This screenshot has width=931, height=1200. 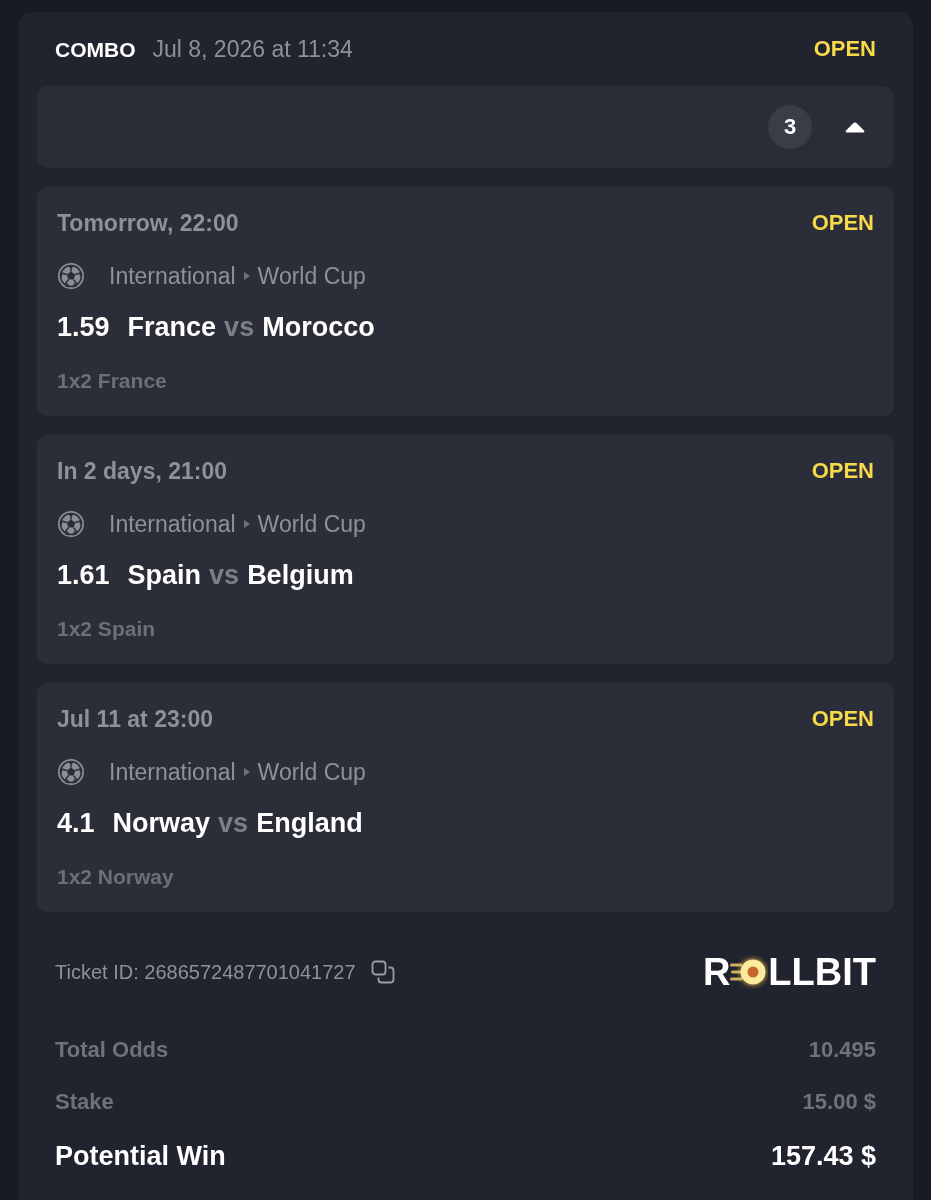 What do you see at coordinates (716, 972) in the screenshot?
I see `logo-letter: R` at bounding box center [716, 972].